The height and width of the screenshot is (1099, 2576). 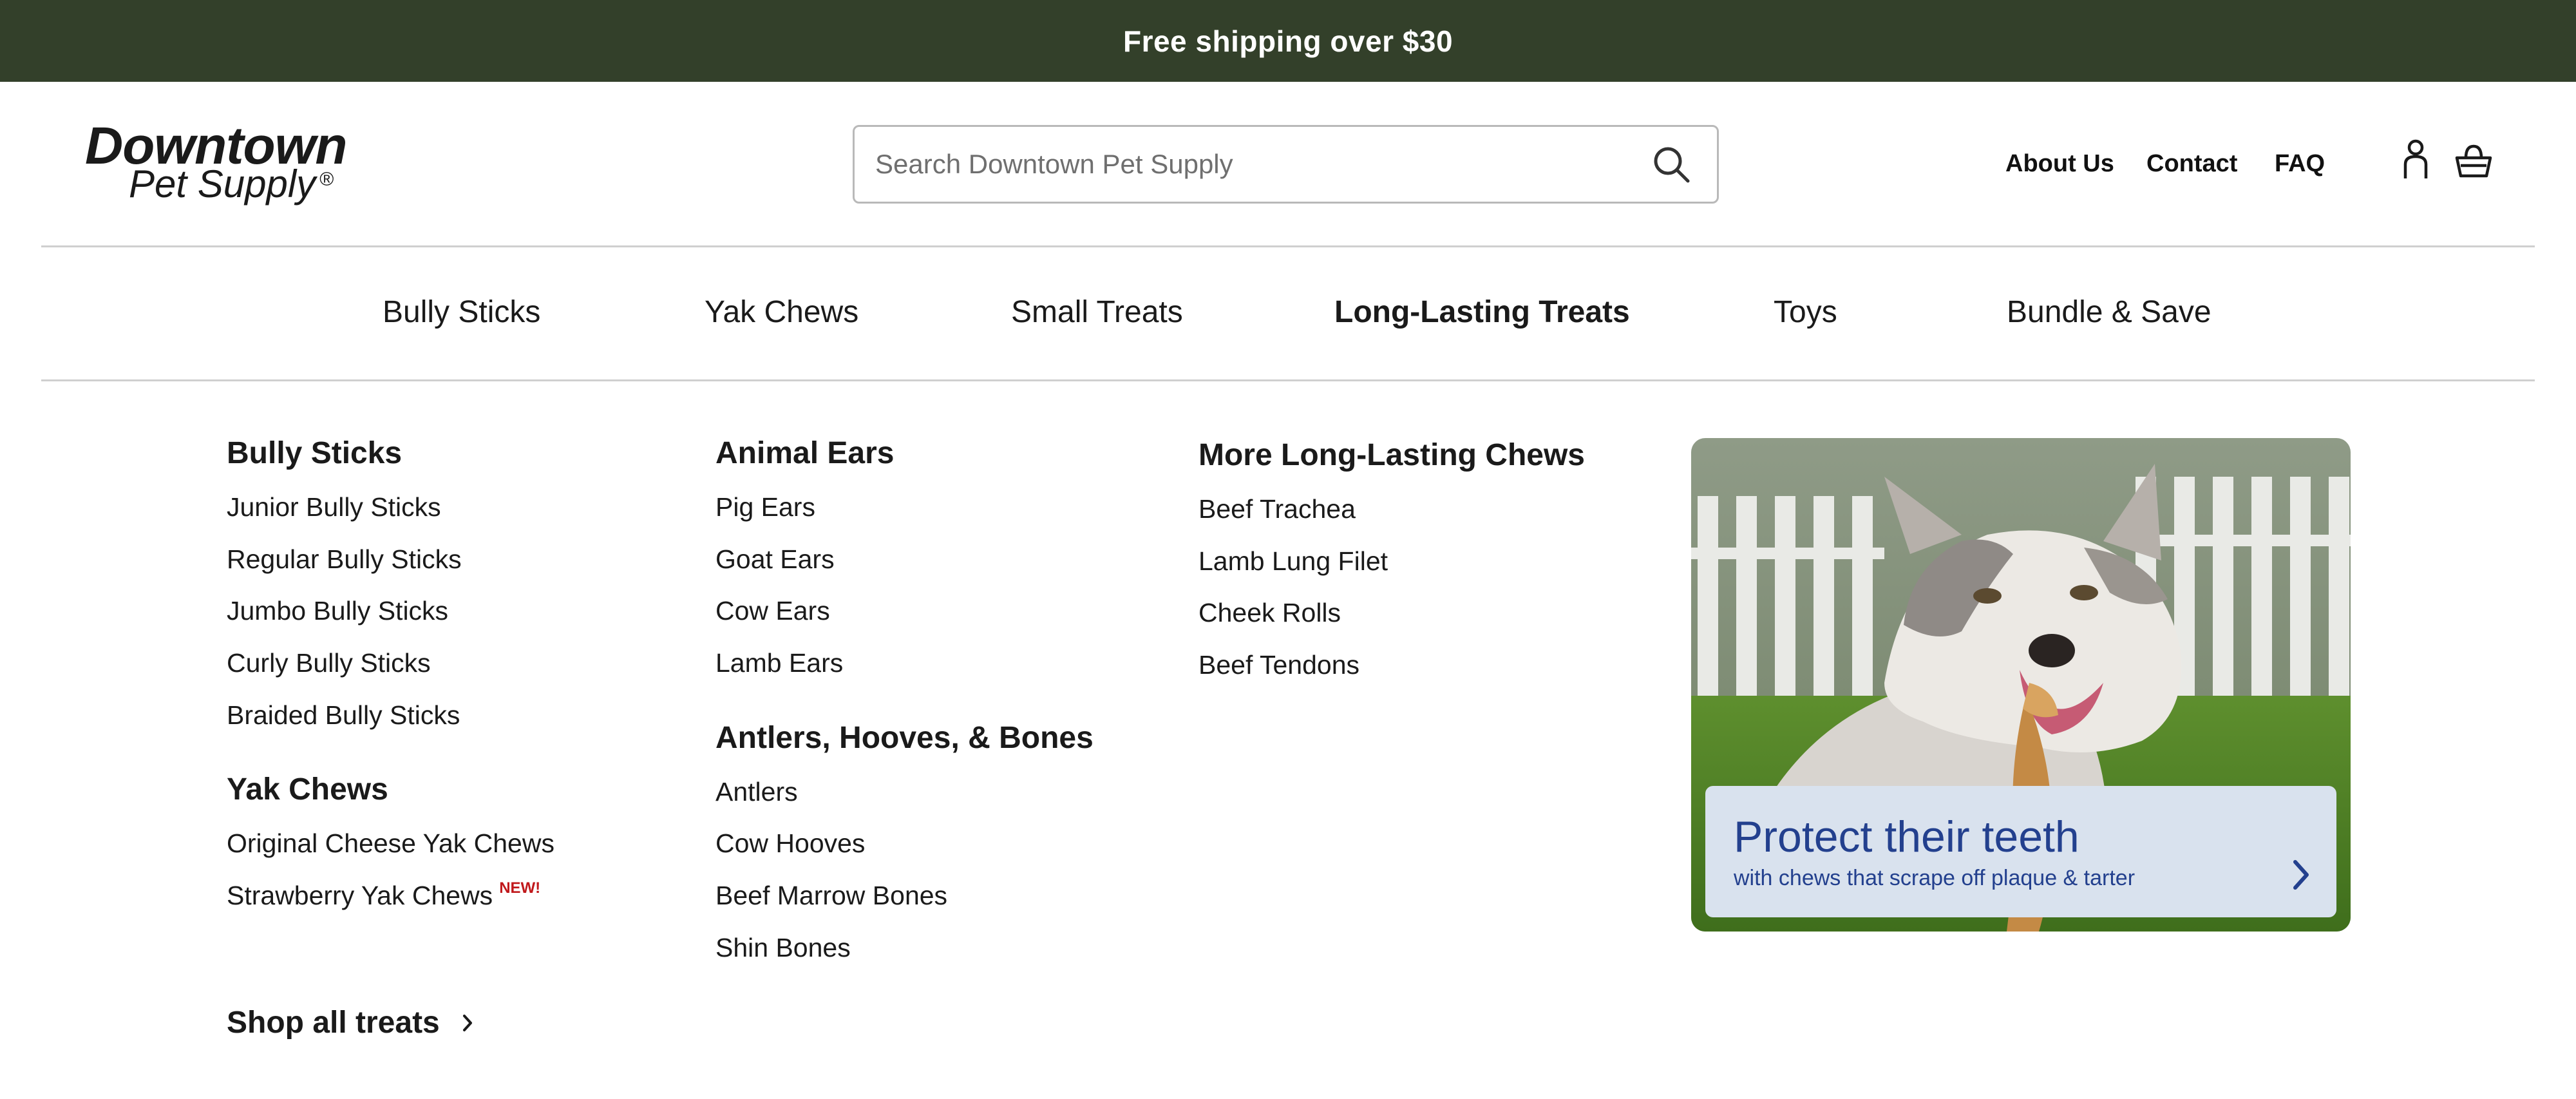 I want to click on menu-heading-antlers-hooves-bones: Antlers, Hooves, & Bones, so click(x=905, y=738).